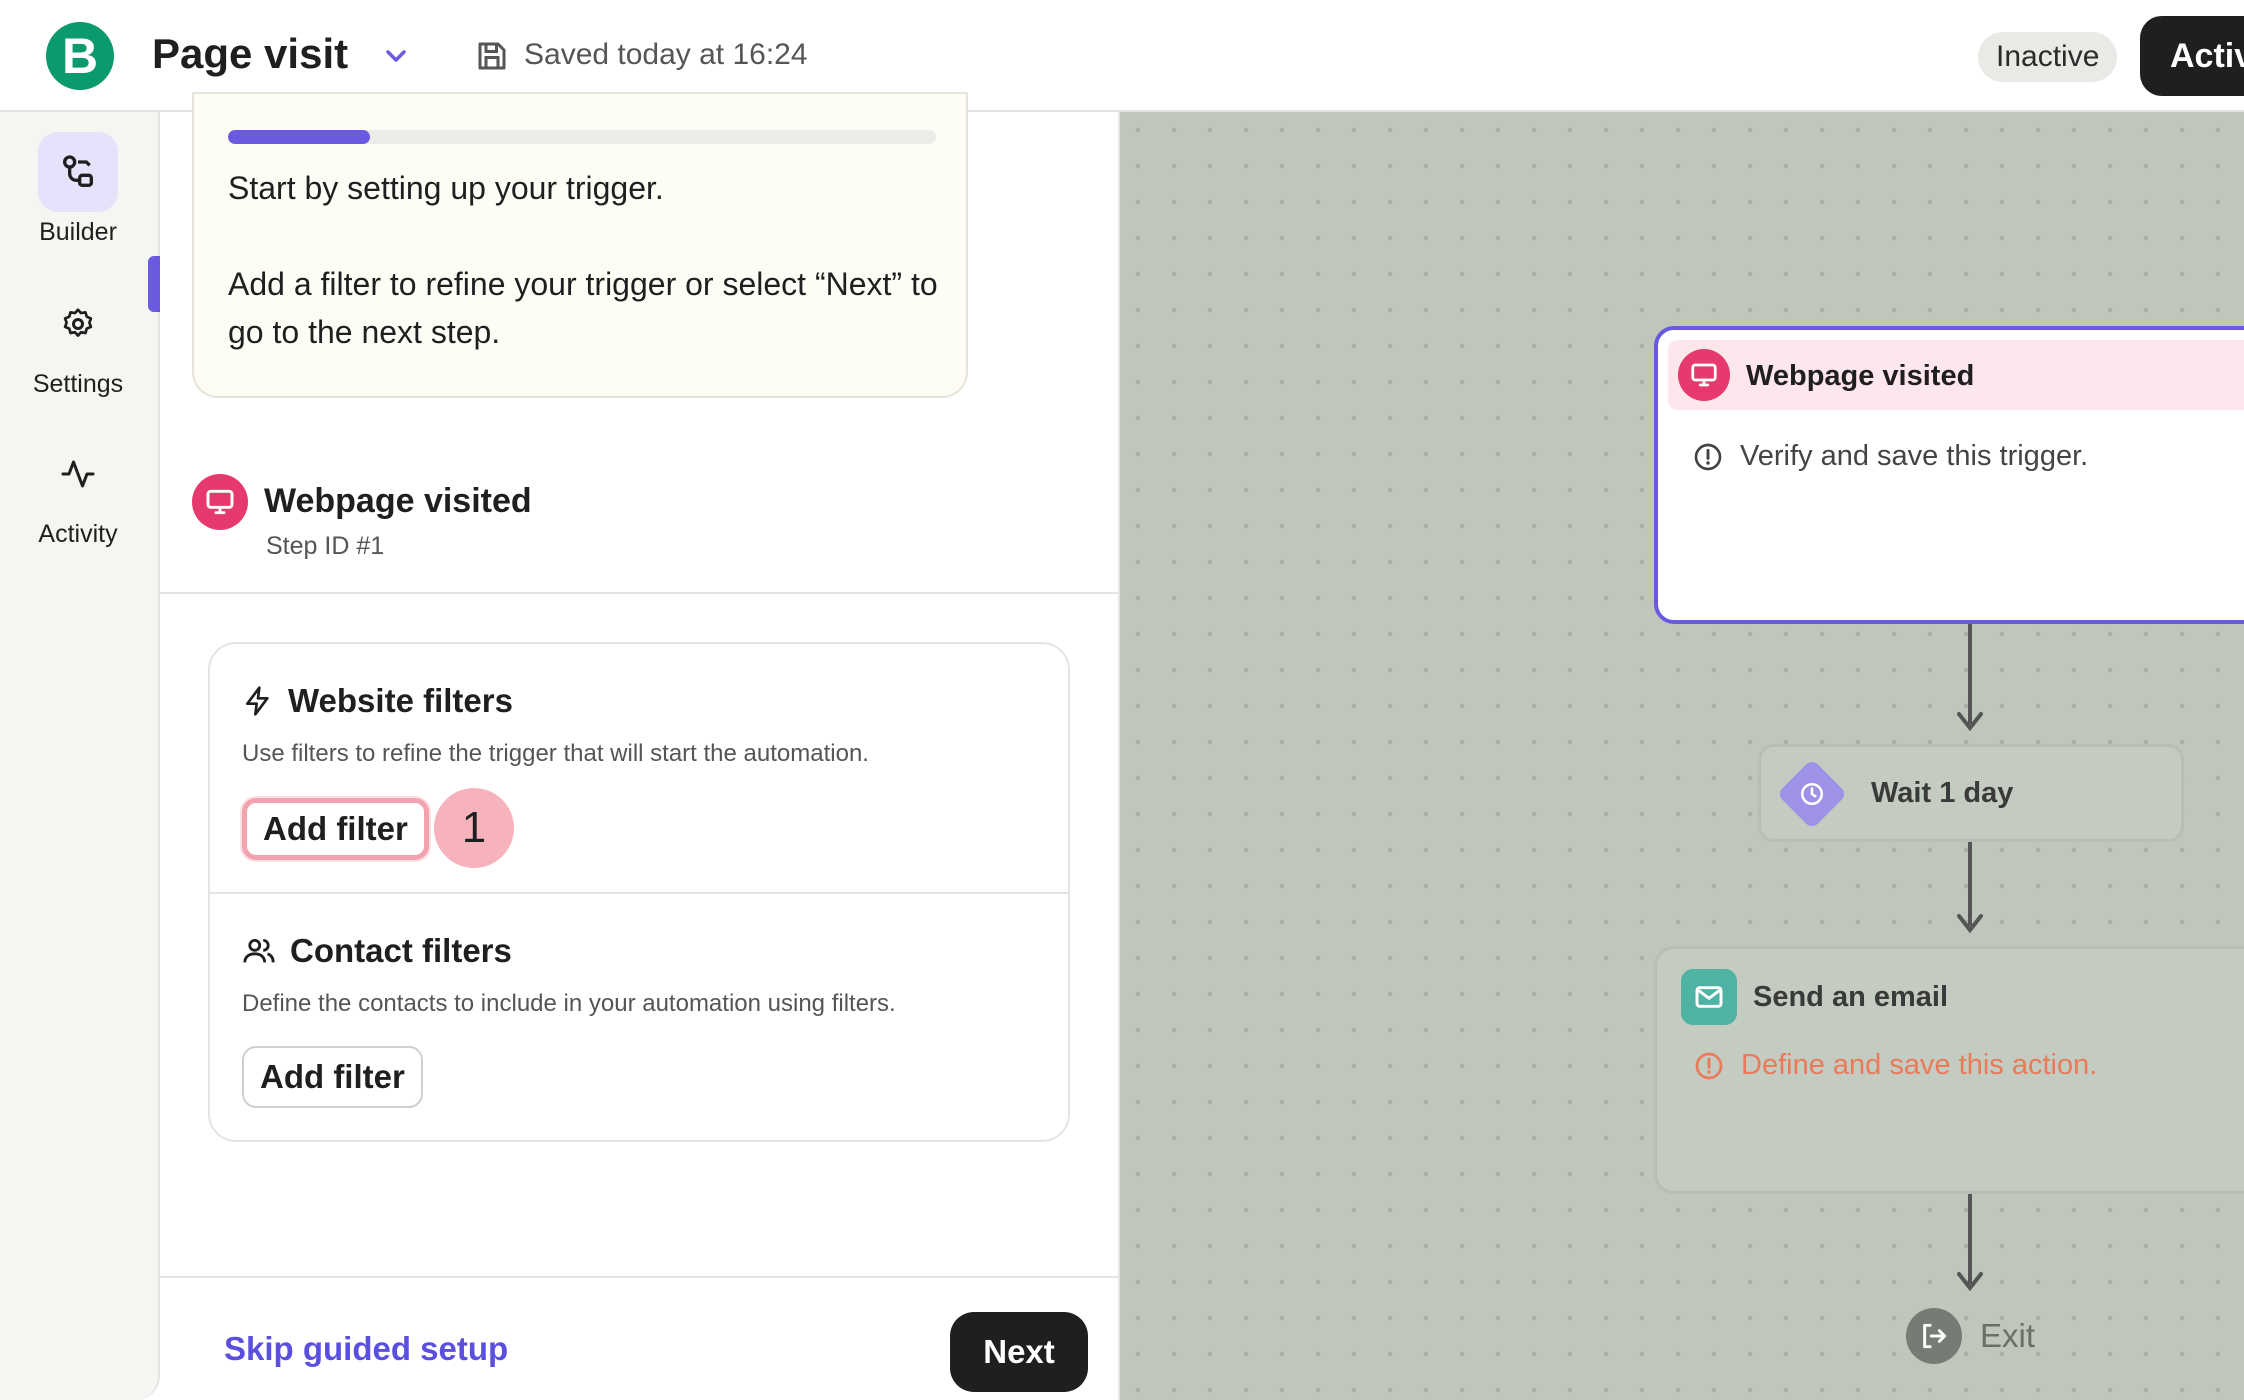  I want to click on setup-progress-fill, so click(299, 137).